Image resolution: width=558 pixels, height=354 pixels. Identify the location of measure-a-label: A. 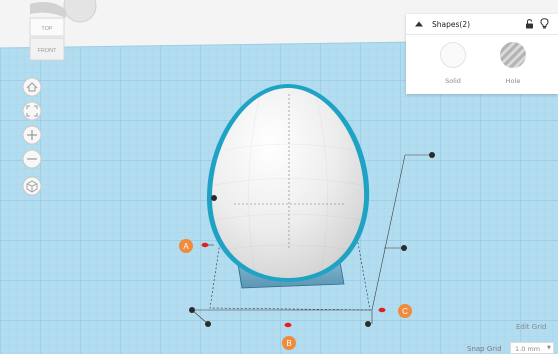
(186, 246).